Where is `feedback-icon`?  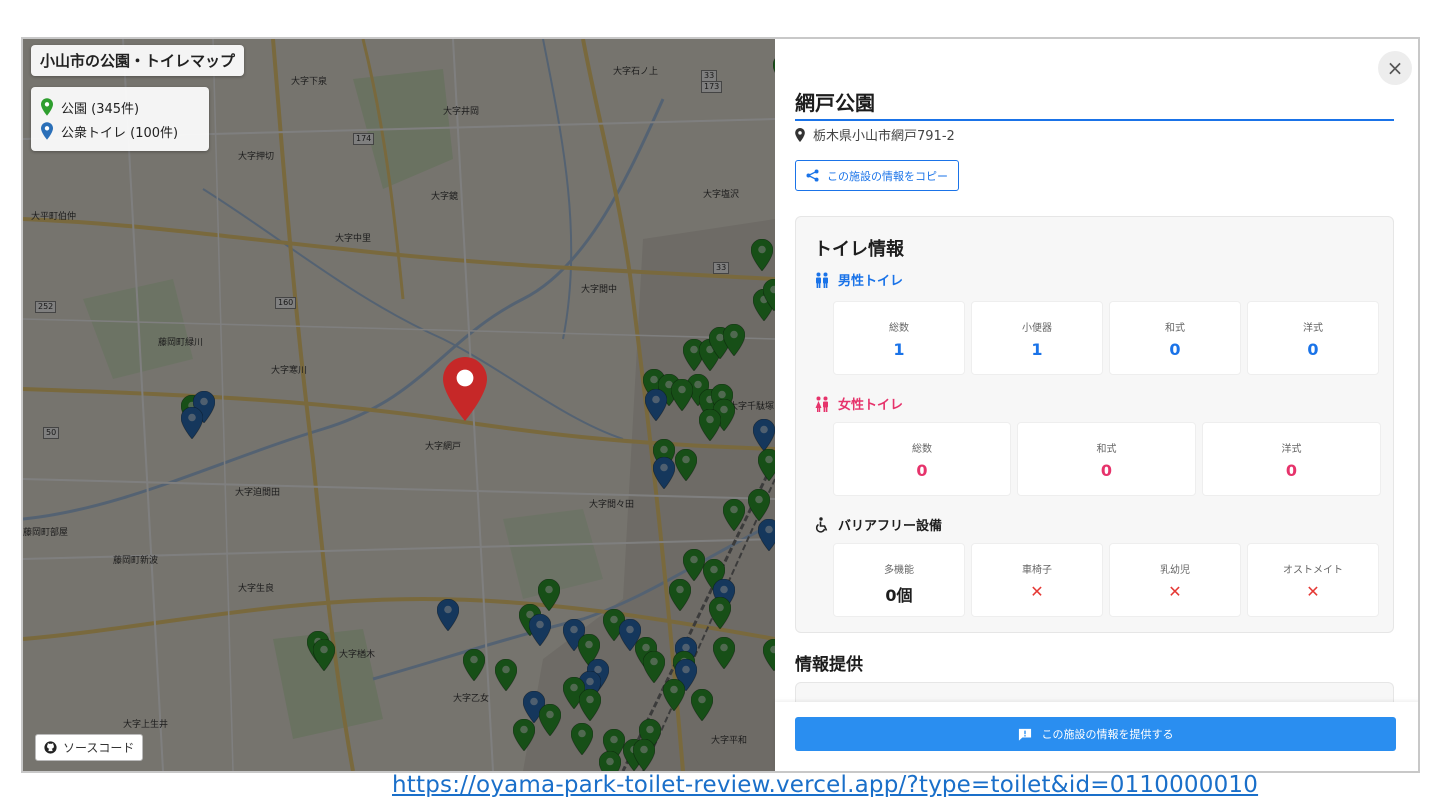
feedback-icon is located at coordinates (1024, 734).